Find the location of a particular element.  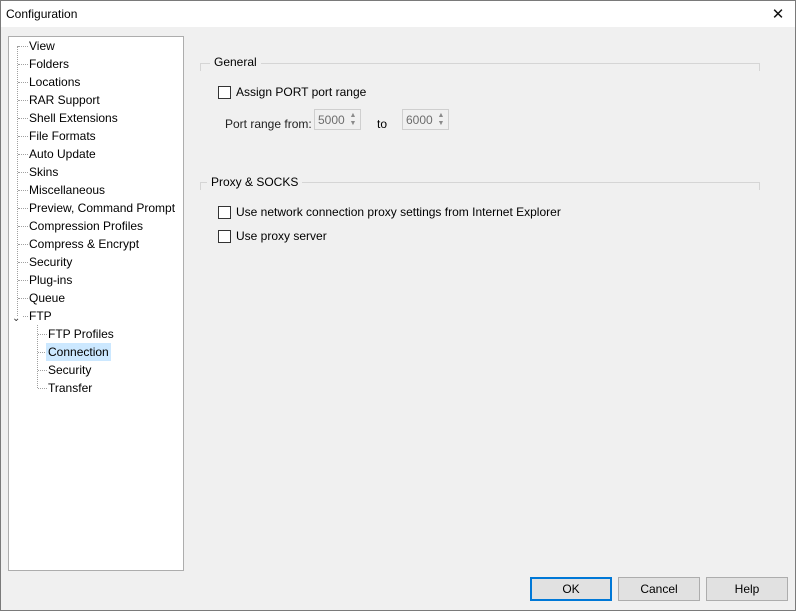

help-button: Help is located at coordinates (747, 589).